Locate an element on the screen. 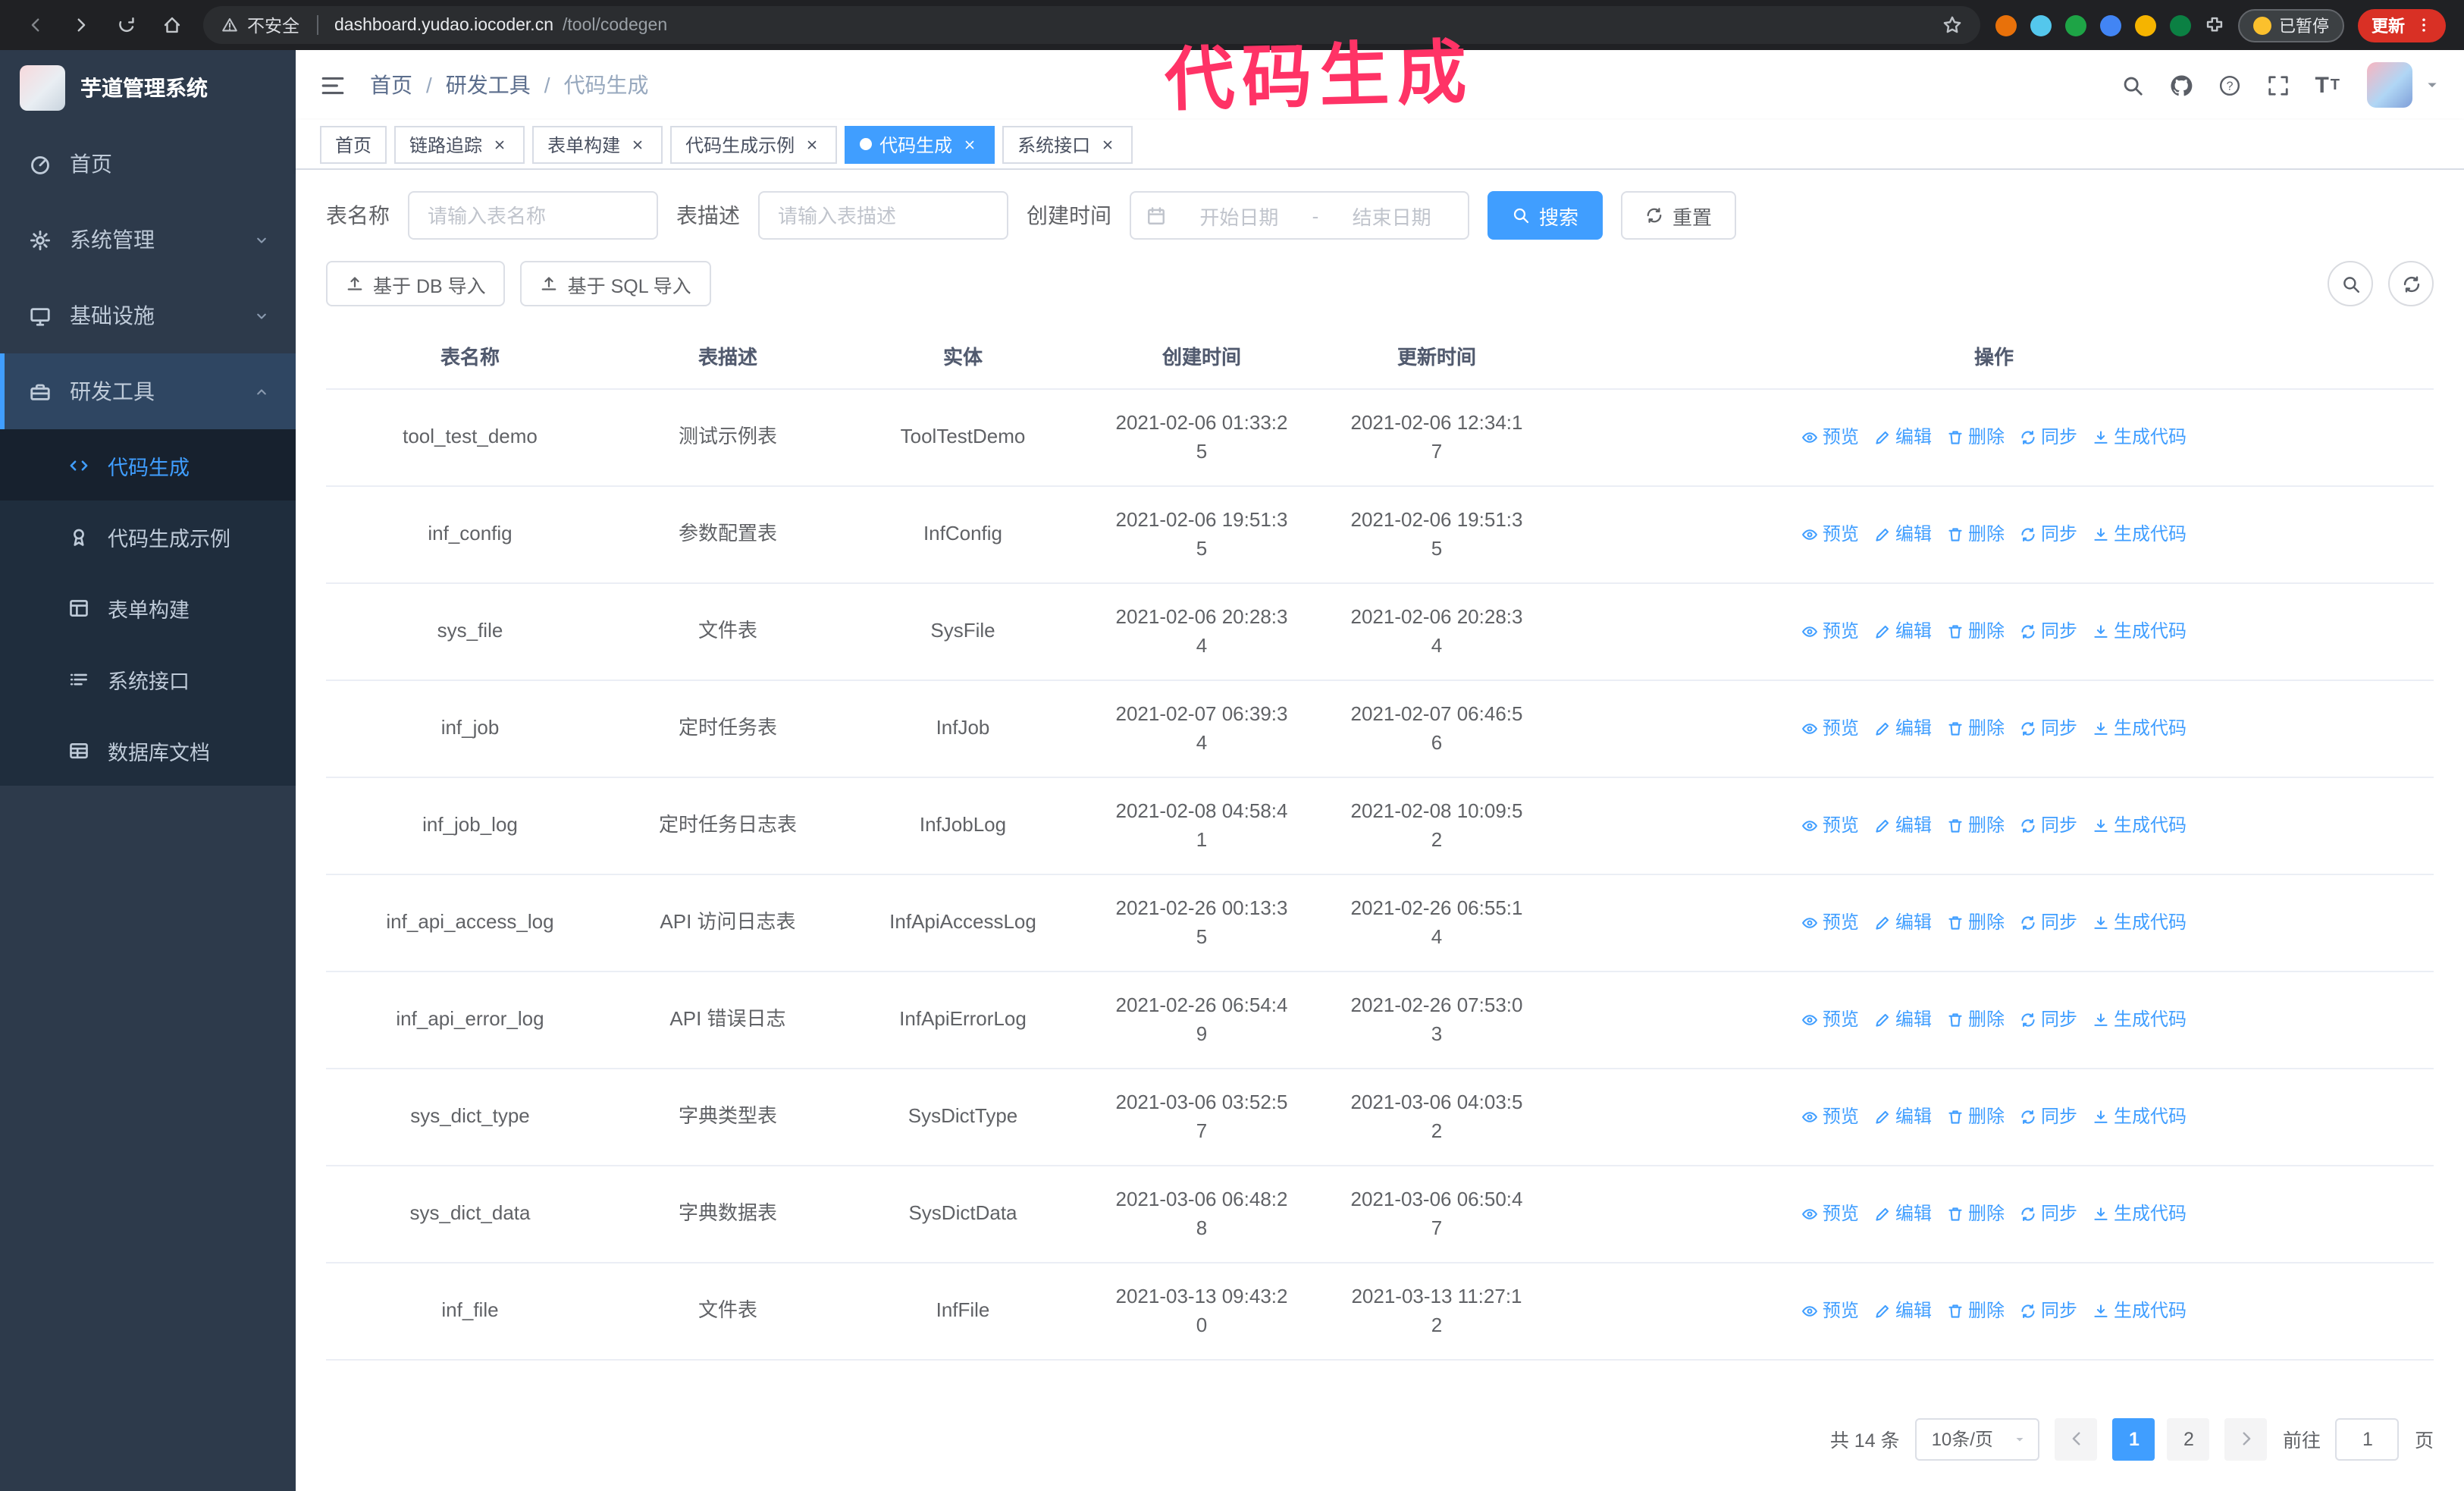 This screenshot has width=2464, height=1491. toggle-search-button is located at coordinates (2350, 283).